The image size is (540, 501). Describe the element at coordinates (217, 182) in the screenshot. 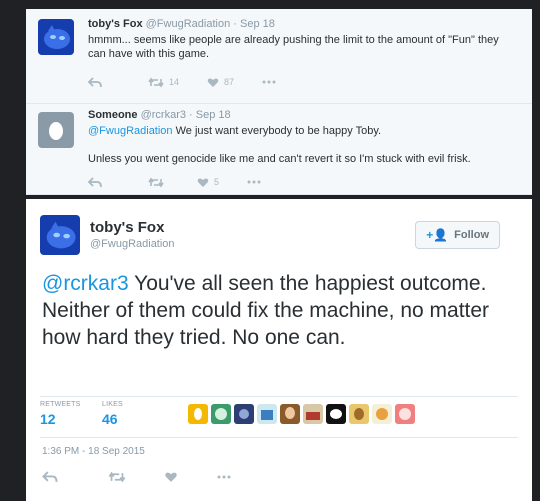

I see `like-count: 5` at that location.